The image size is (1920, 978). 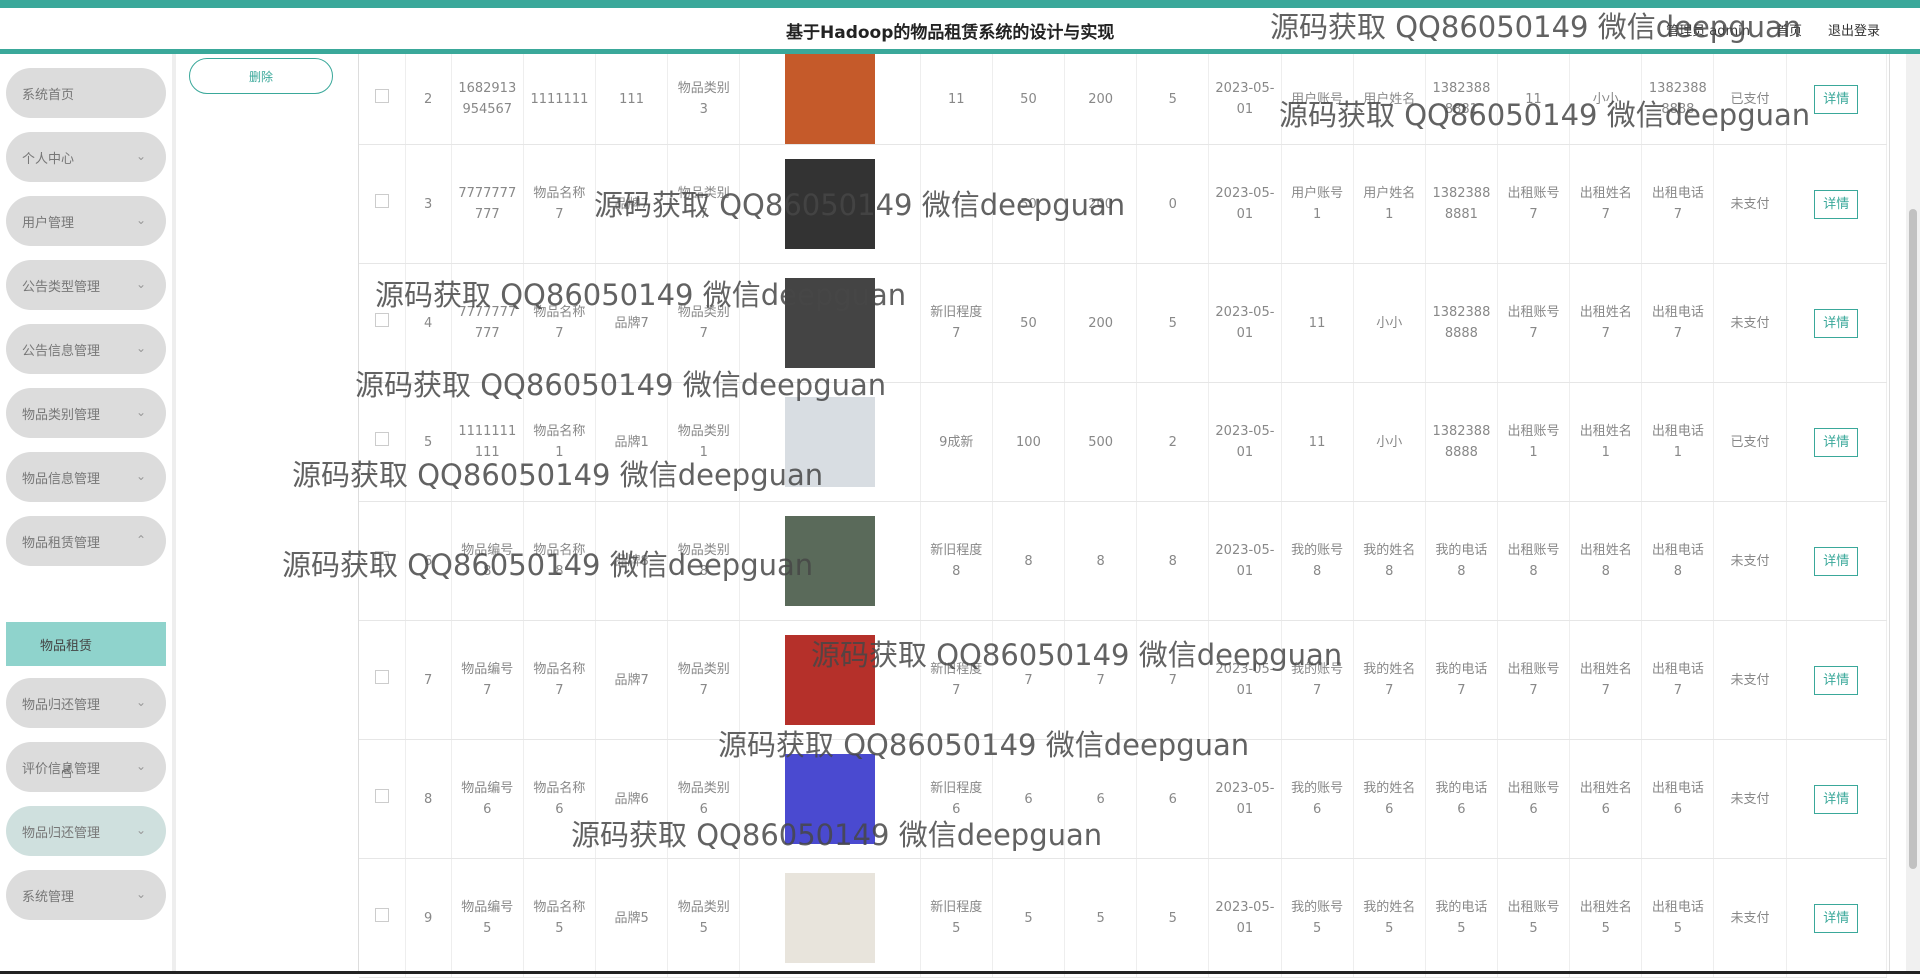 What do you see at coordinates (428, 323) in the screenshot?
I see `row-index: 4` at bounding box center [428, 323].